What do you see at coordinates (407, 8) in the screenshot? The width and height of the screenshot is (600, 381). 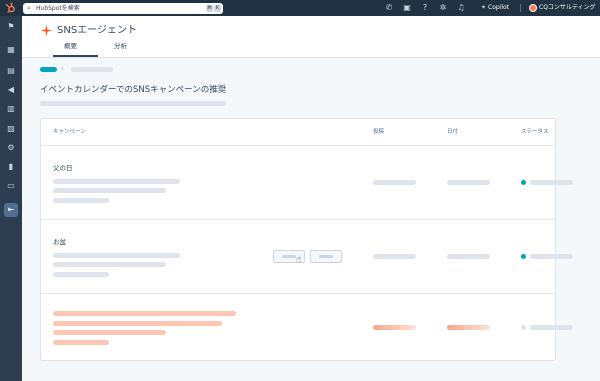 I see `marketplace-icon: ▣` at bounding box center [407, 8].